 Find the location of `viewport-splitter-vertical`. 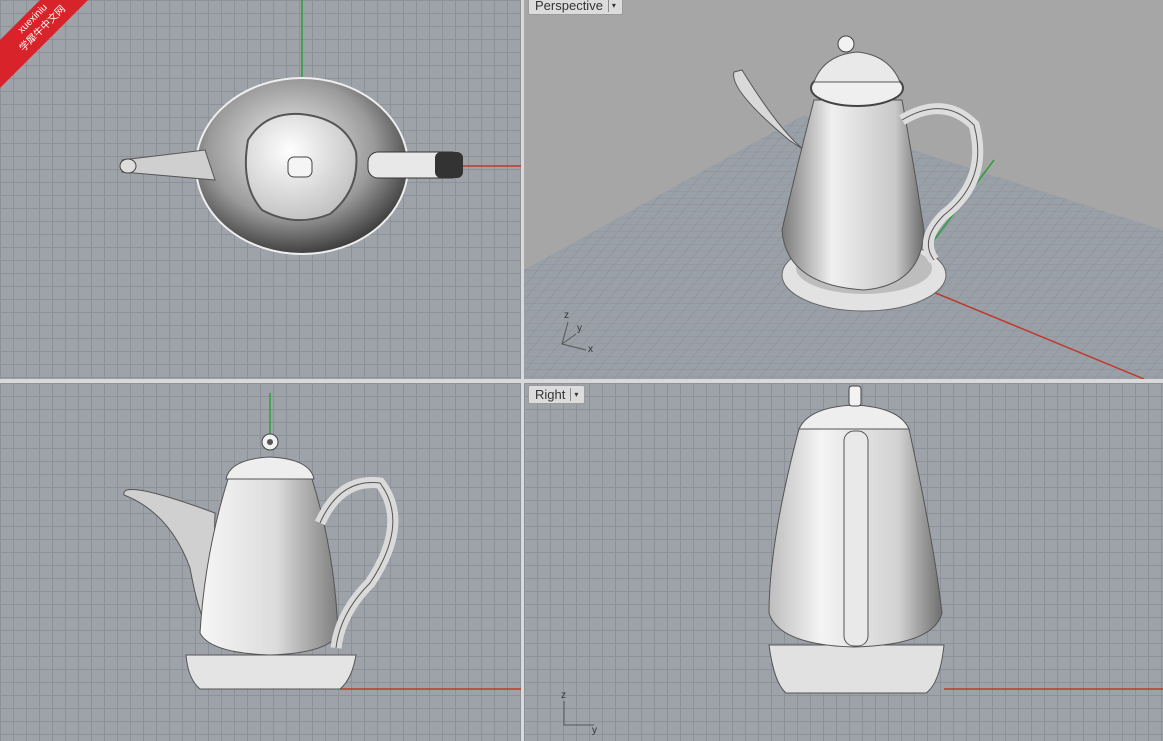

viewport-splitter-vertical is located at coordinates (522, 370).